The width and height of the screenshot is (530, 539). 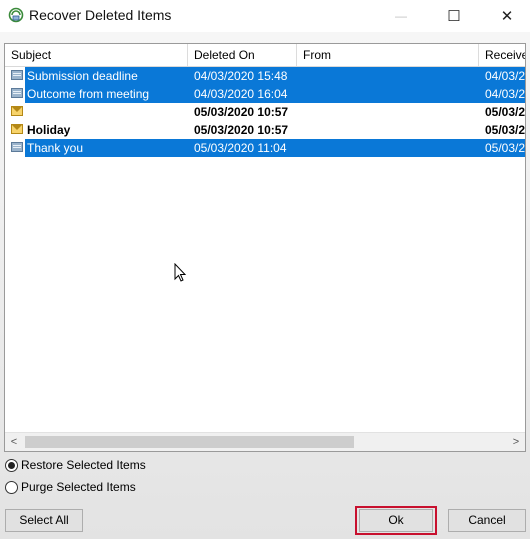 I want to click on table-row: Holiday 05/03/2020 10:57 05/03/2, so click(x=265, y=130).